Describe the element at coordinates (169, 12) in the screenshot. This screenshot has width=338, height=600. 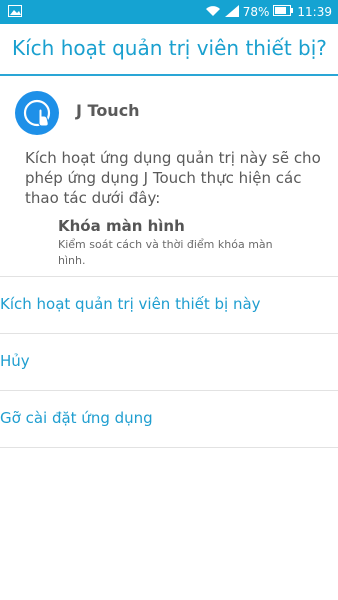
I see `status-bar: 78% 11:39` at that location.